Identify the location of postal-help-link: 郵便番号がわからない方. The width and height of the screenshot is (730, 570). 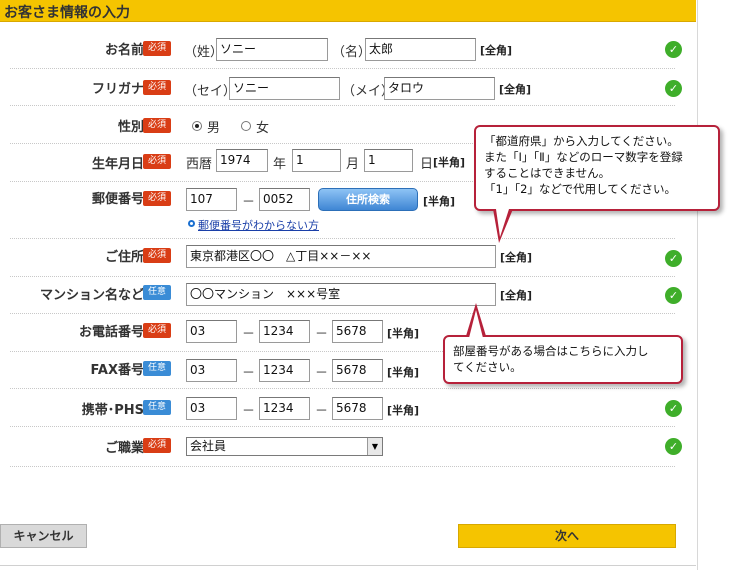
(258, 225).